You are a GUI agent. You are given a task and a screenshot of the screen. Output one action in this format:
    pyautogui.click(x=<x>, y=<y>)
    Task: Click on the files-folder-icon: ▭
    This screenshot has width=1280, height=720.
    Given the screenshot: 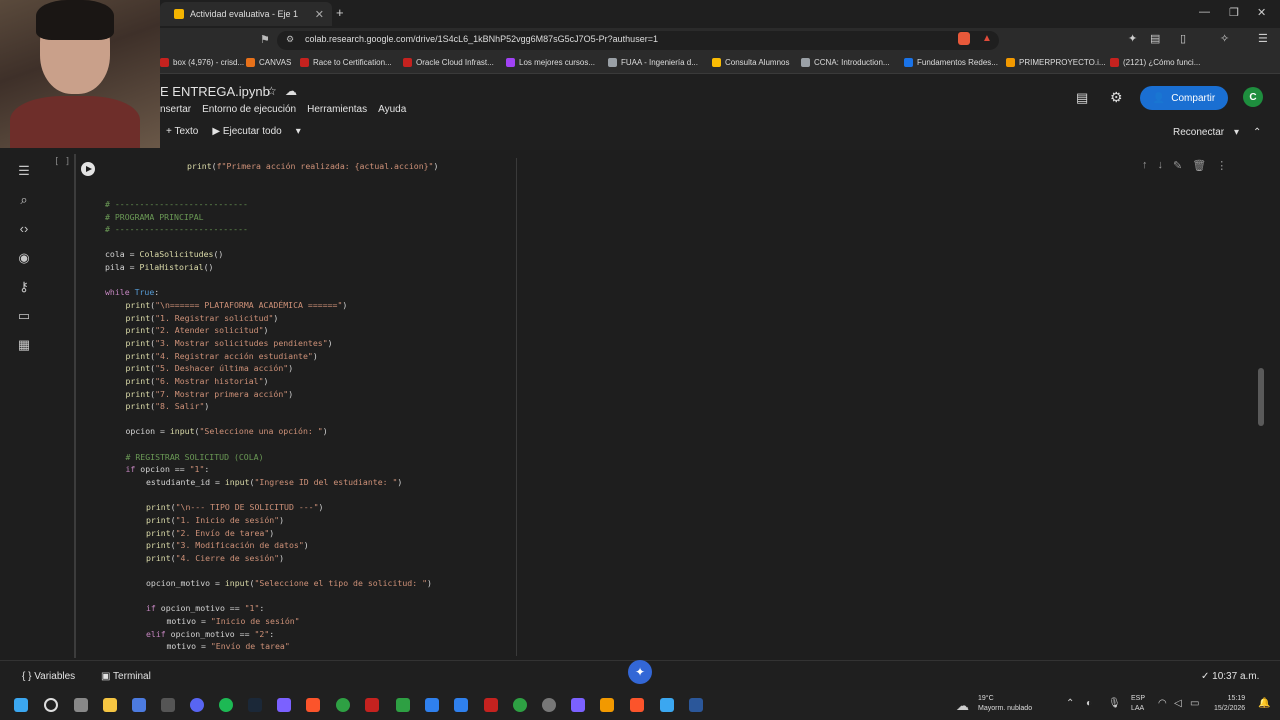 What is the action you would take?
    pyautogui.click(x=24, y=316)
    